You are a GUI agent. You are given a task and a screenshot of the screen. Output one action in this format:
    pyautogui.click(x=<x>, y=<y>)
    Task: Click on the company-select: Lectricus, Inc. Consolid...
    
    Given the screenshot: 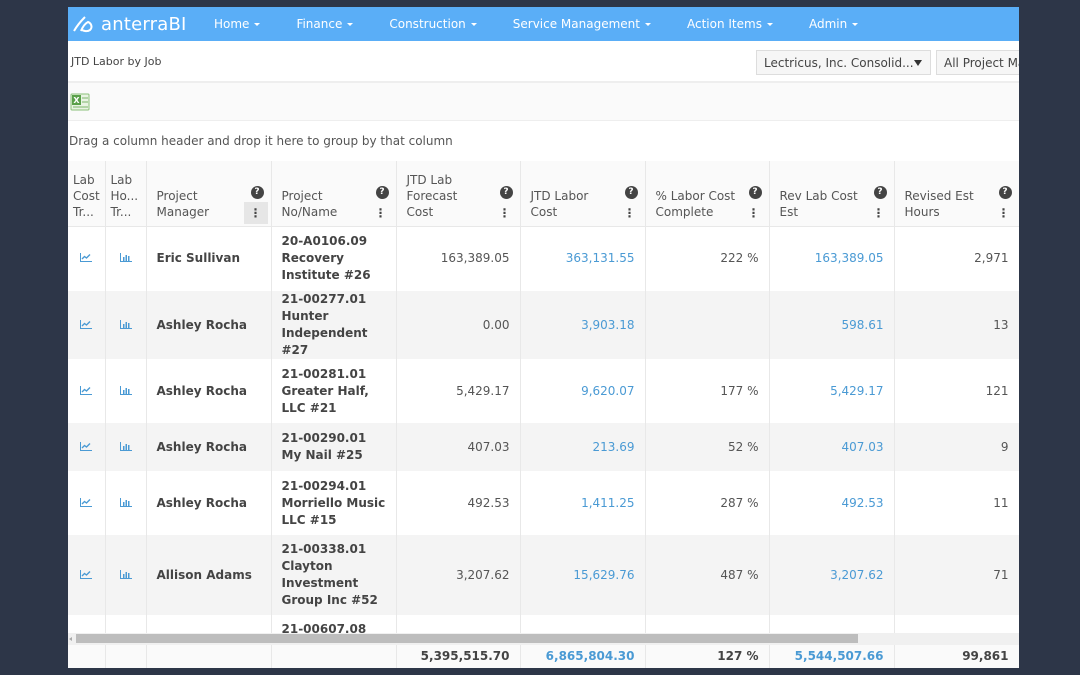 What is the action you would take?
    pyautogui.click(x=843, y=62)
    